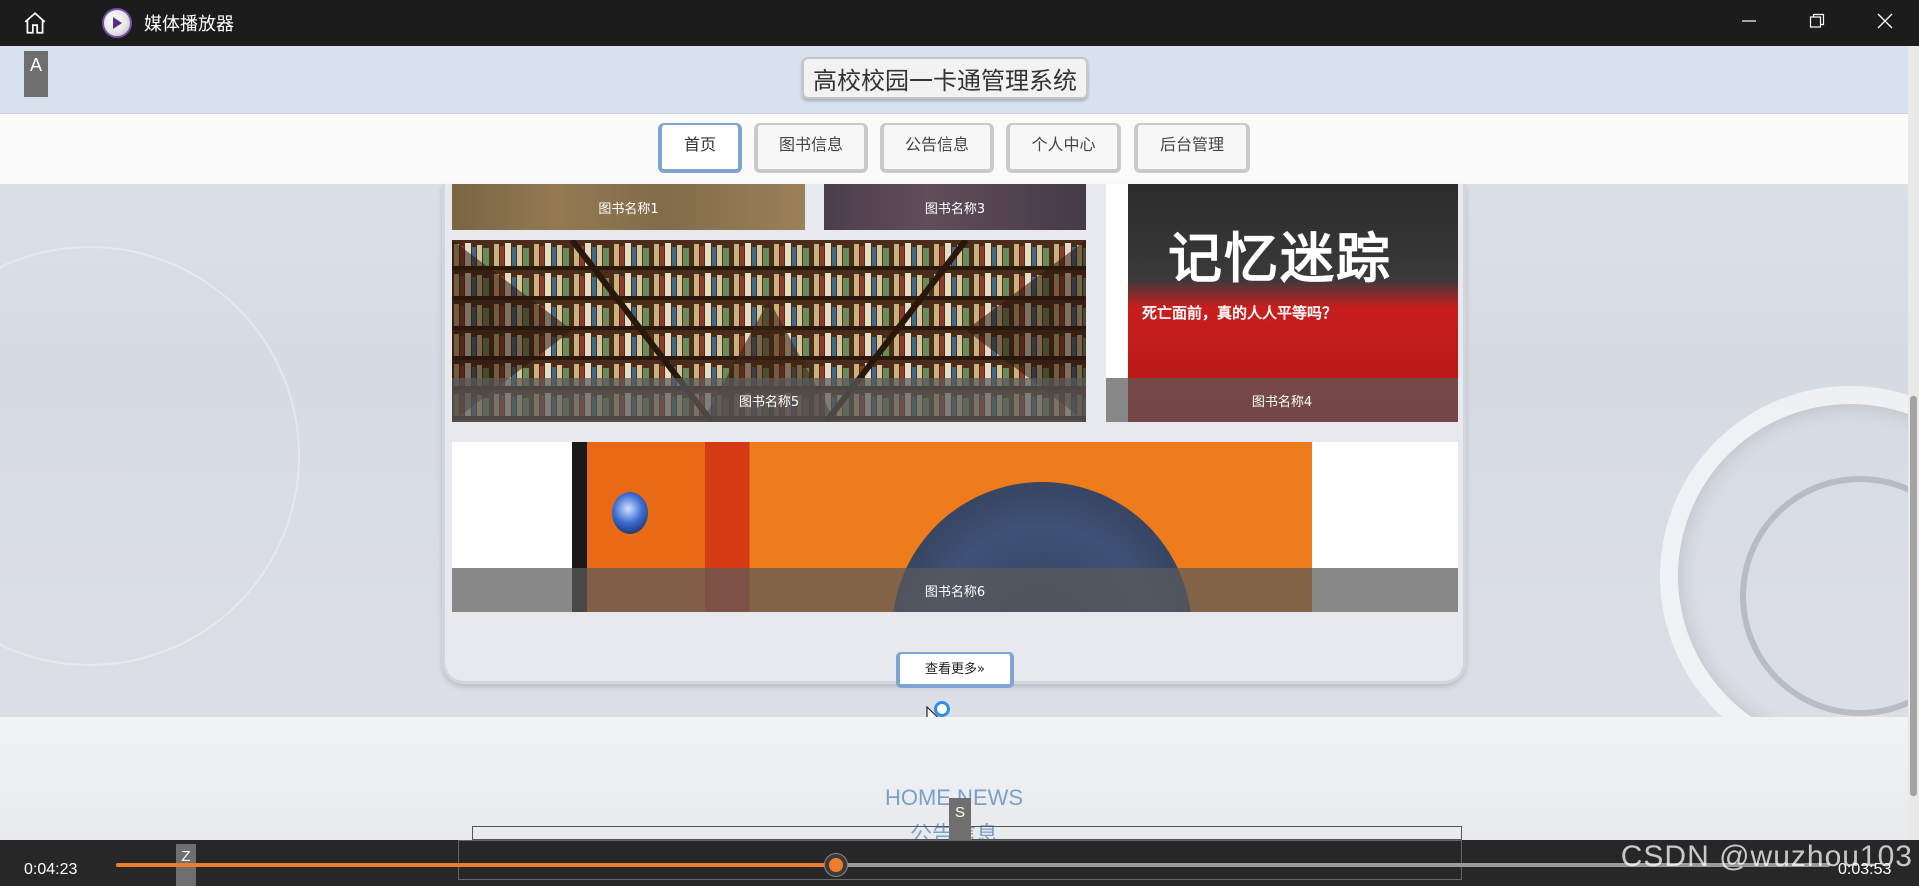  What do you see at coordinates (36, 74) in the screenshot?
I see `key-tip-a: A` at bounding box center [36, 74].